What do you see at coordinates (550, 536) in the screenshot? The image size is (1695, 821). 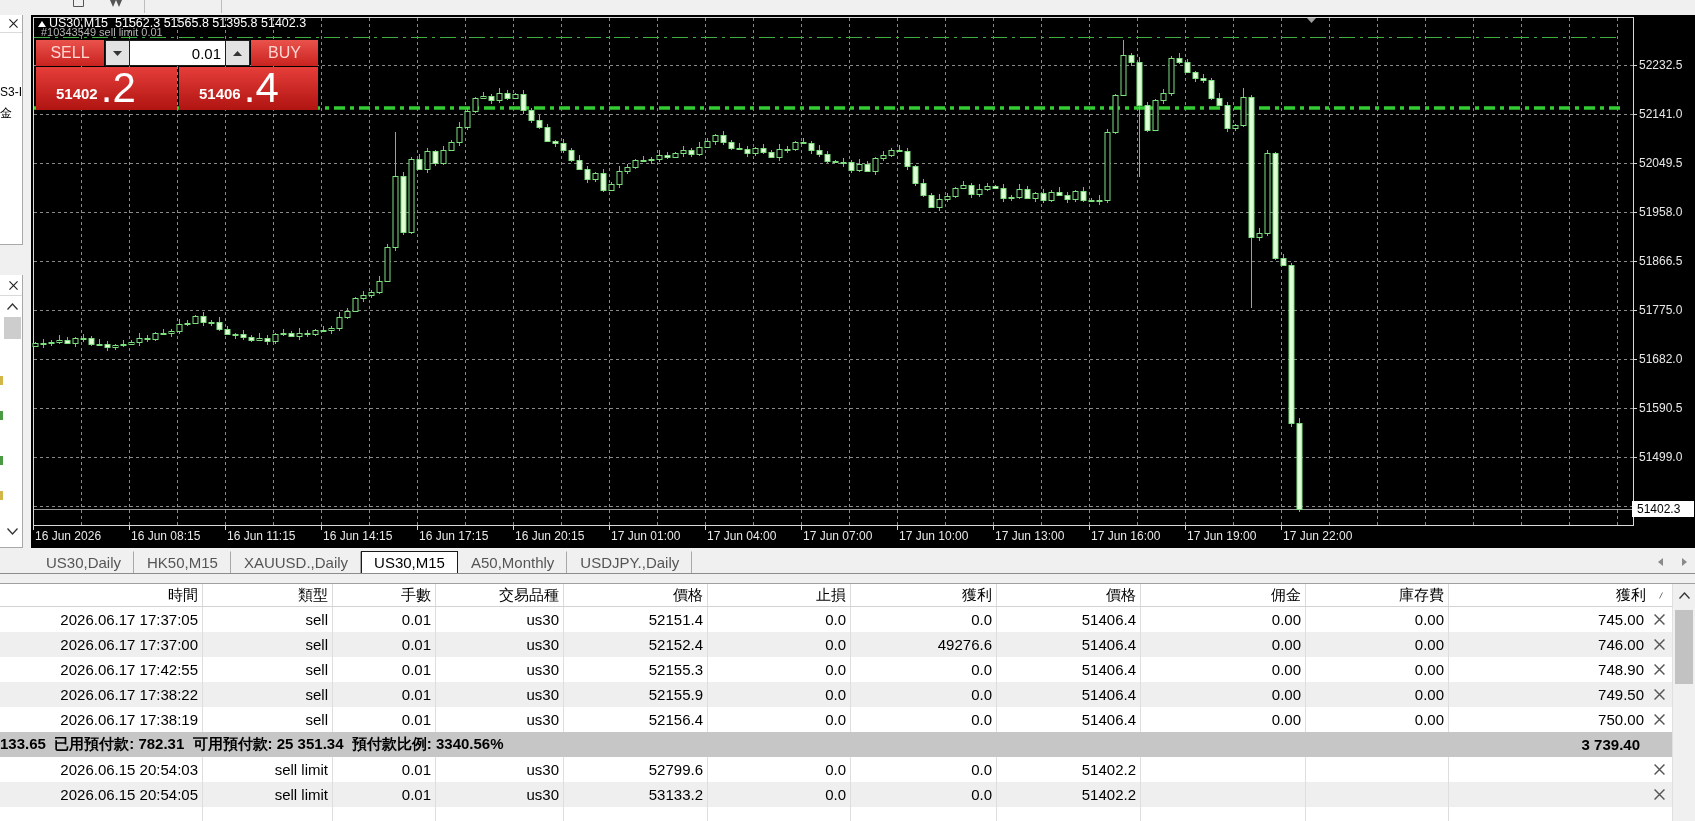 I see `time-label: 16 Jun 20:15` at bounding box center [550, 536].